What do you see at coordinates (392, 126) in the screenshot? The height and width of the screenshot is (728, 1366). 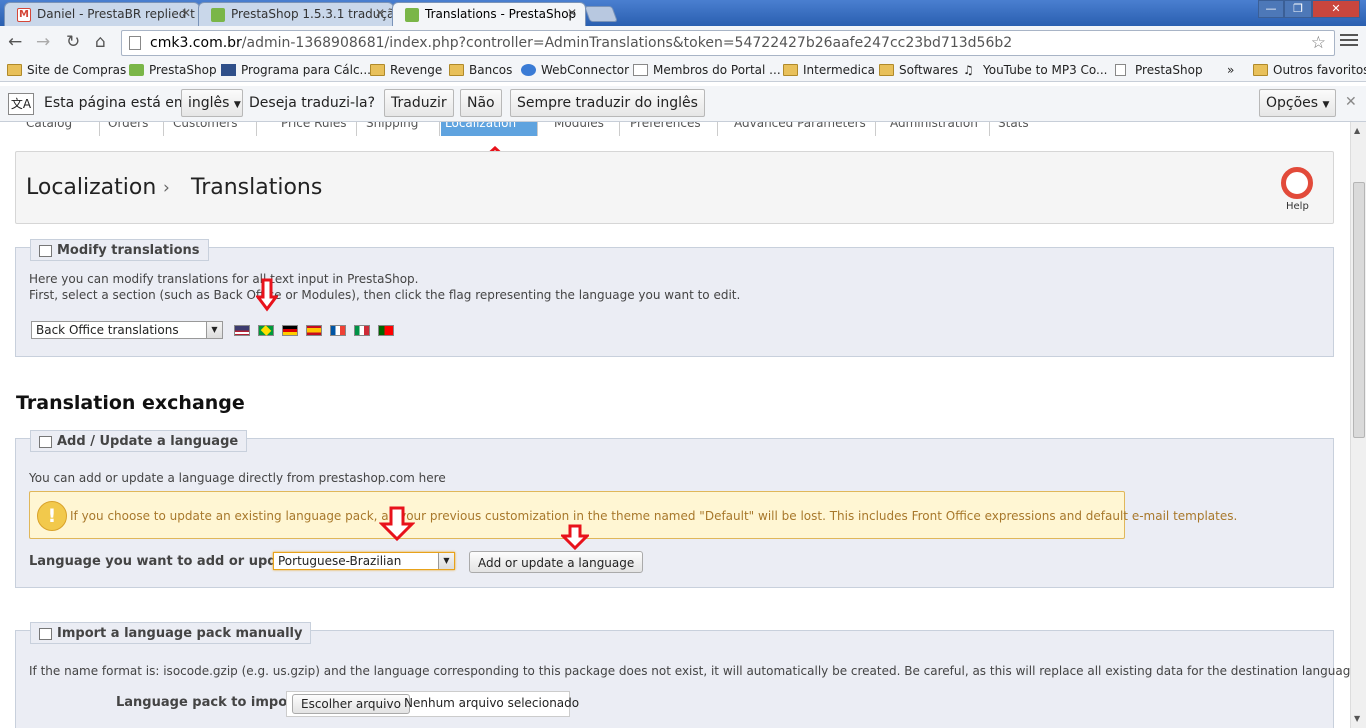 I see `menu-label: Shipping` at bounding box center [392, 126].